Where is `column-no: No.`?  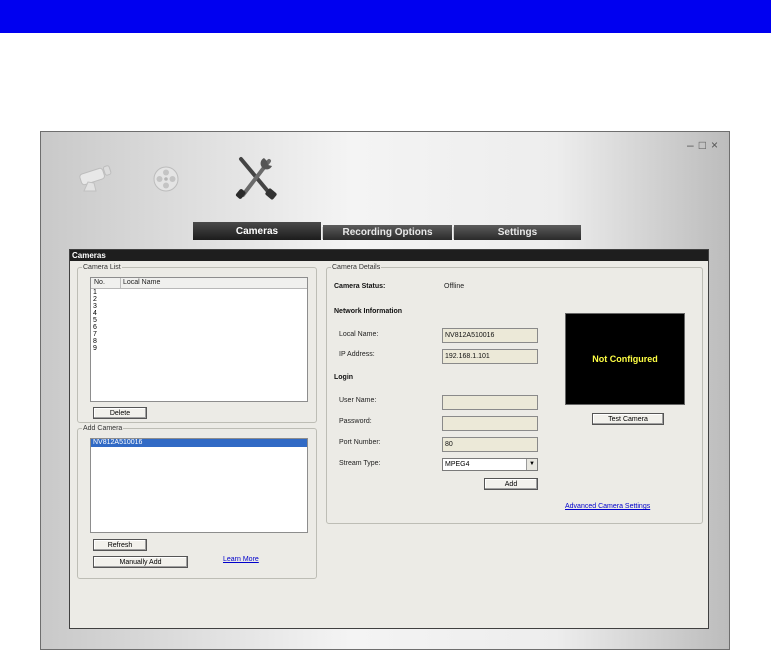 column-no: No. is located at coordinates (99, 282).